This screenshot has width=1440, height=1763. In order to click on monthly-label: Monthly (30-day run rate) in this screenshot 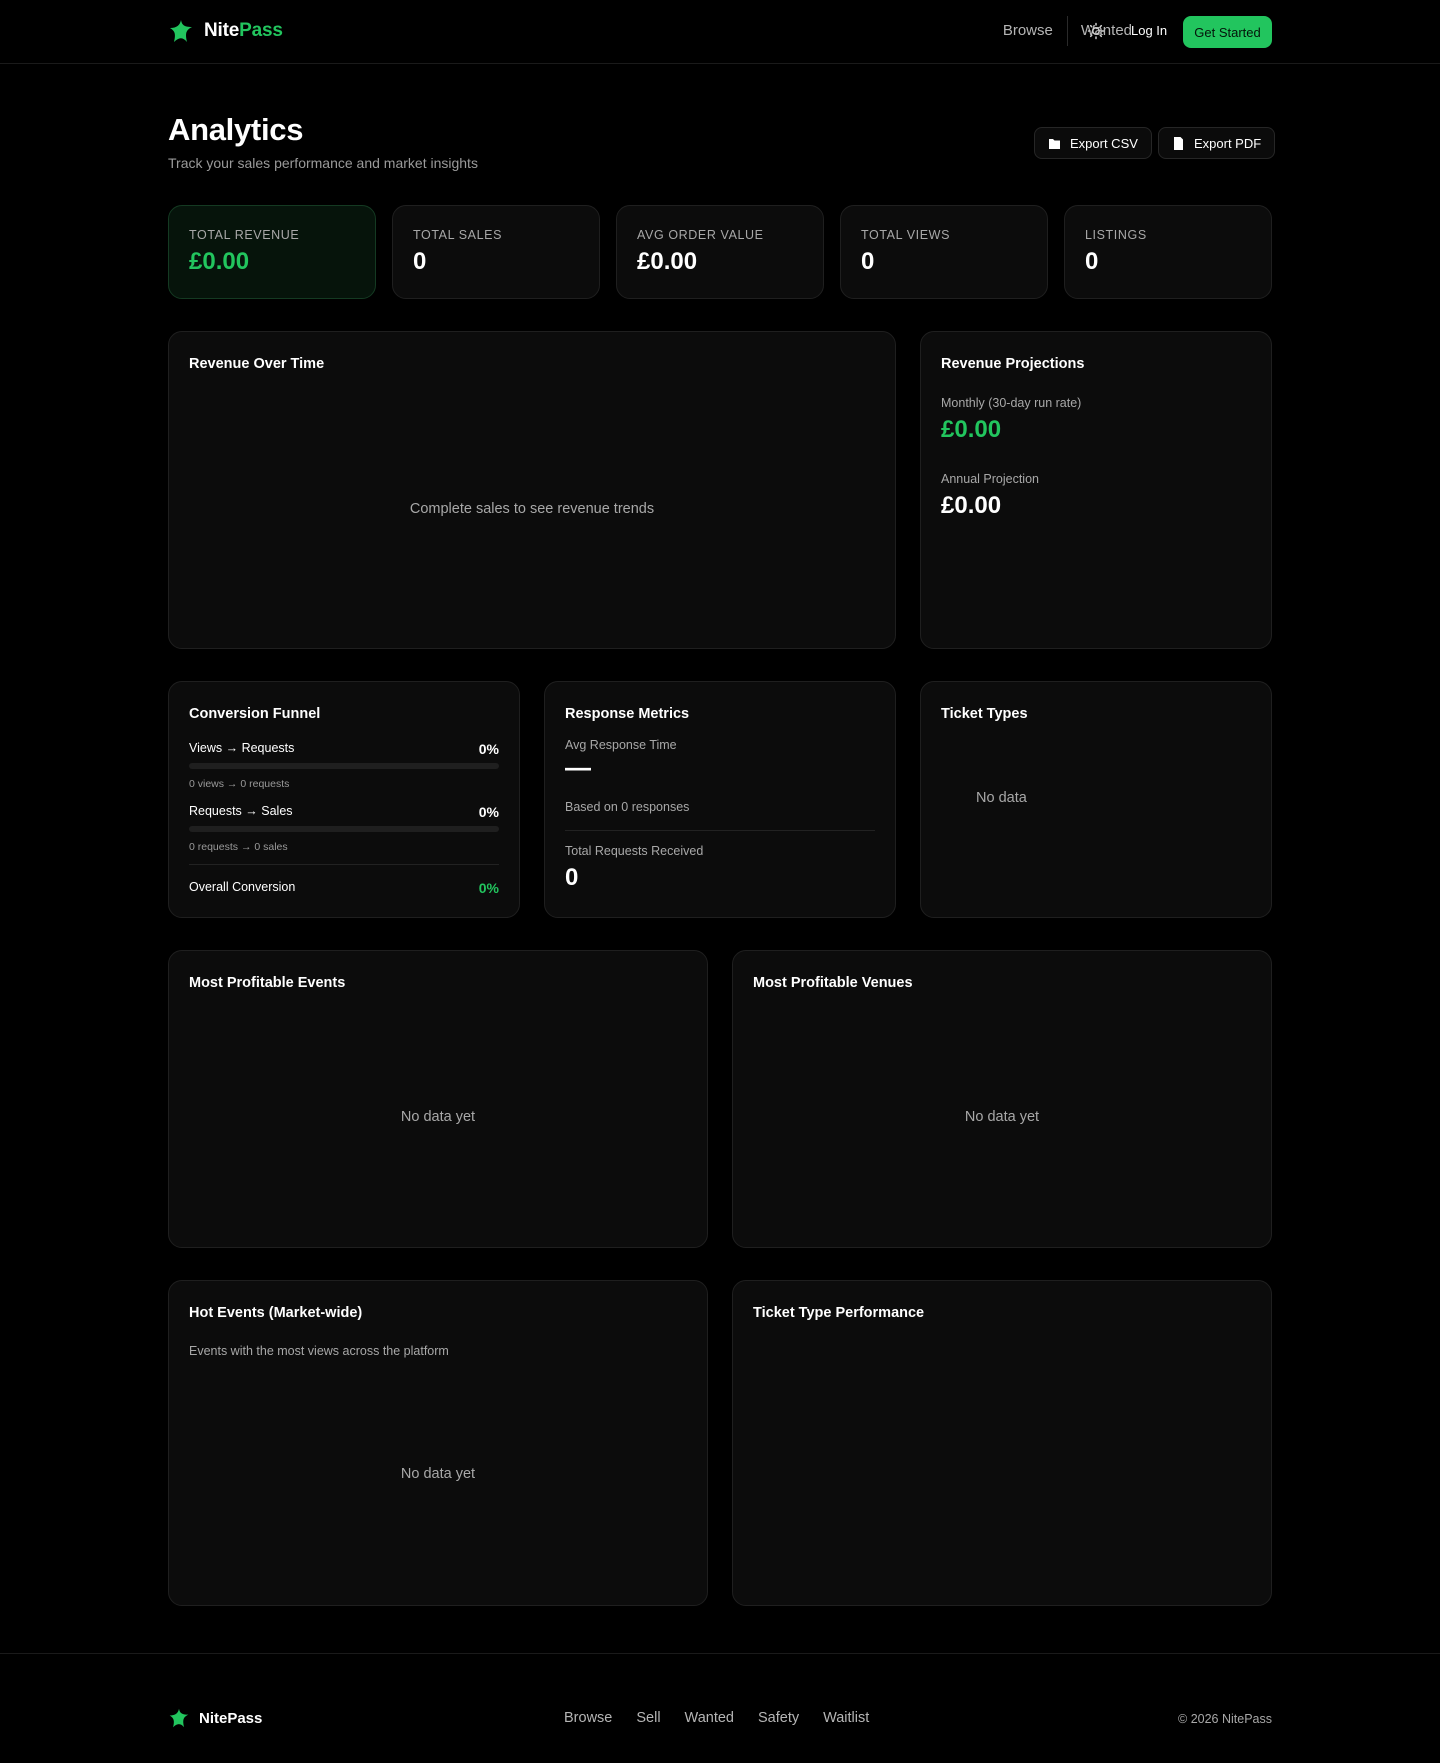, I will do `click(1011, 403)`.